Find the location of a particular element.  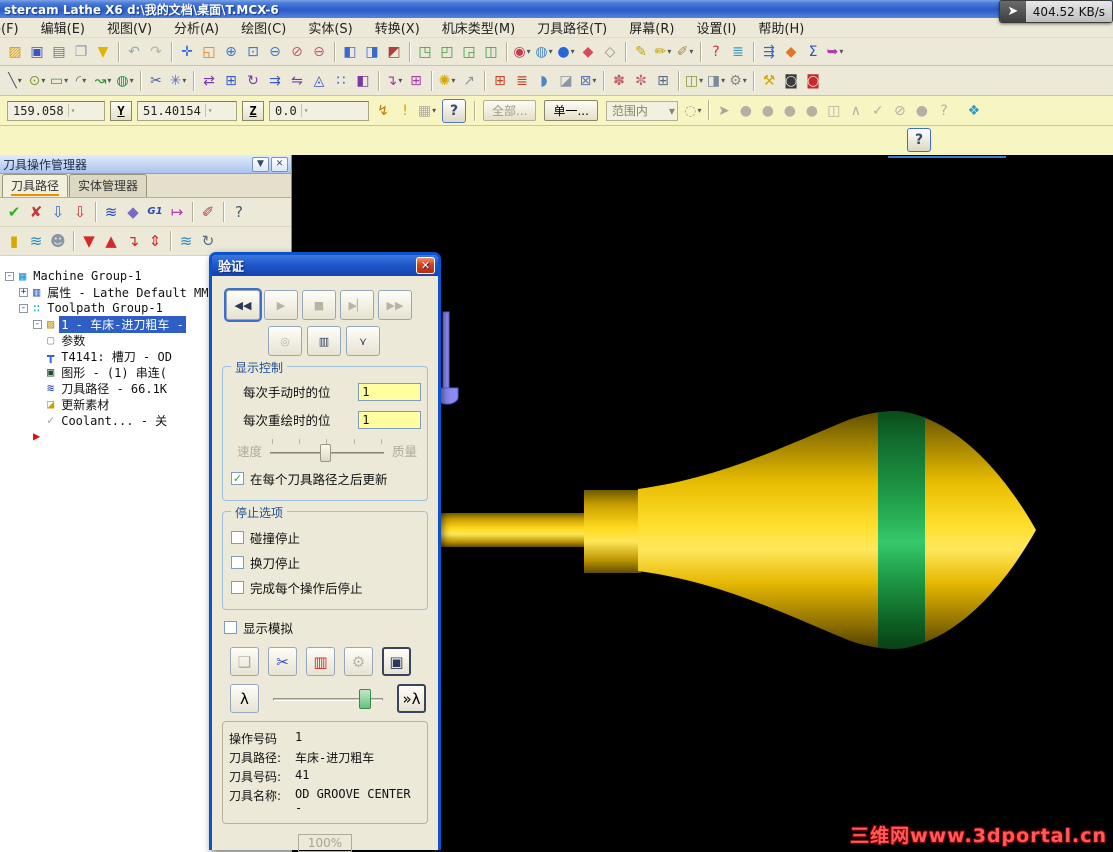

select-circle1-icon: ● is located at coordinates (746, 111).